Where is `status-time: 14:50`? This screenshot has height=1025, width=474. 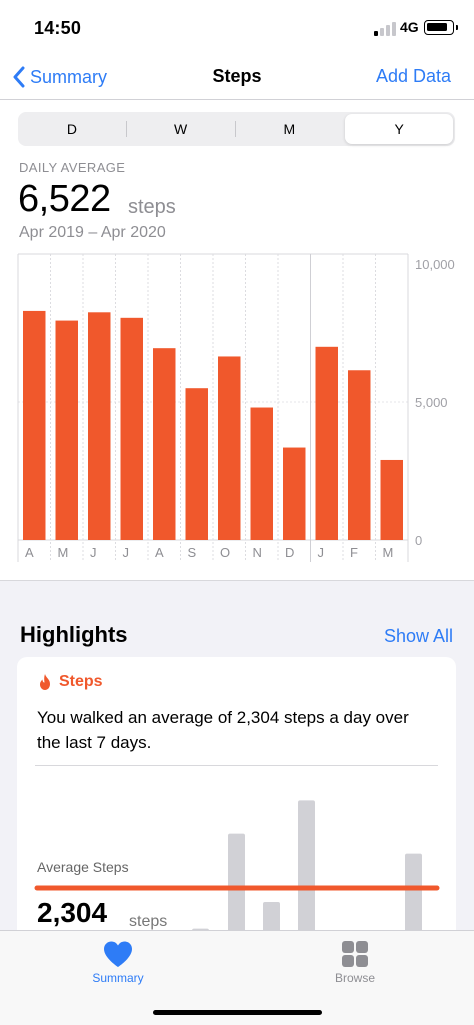 status-time: 14:50 is located at coordinates (58, 28).